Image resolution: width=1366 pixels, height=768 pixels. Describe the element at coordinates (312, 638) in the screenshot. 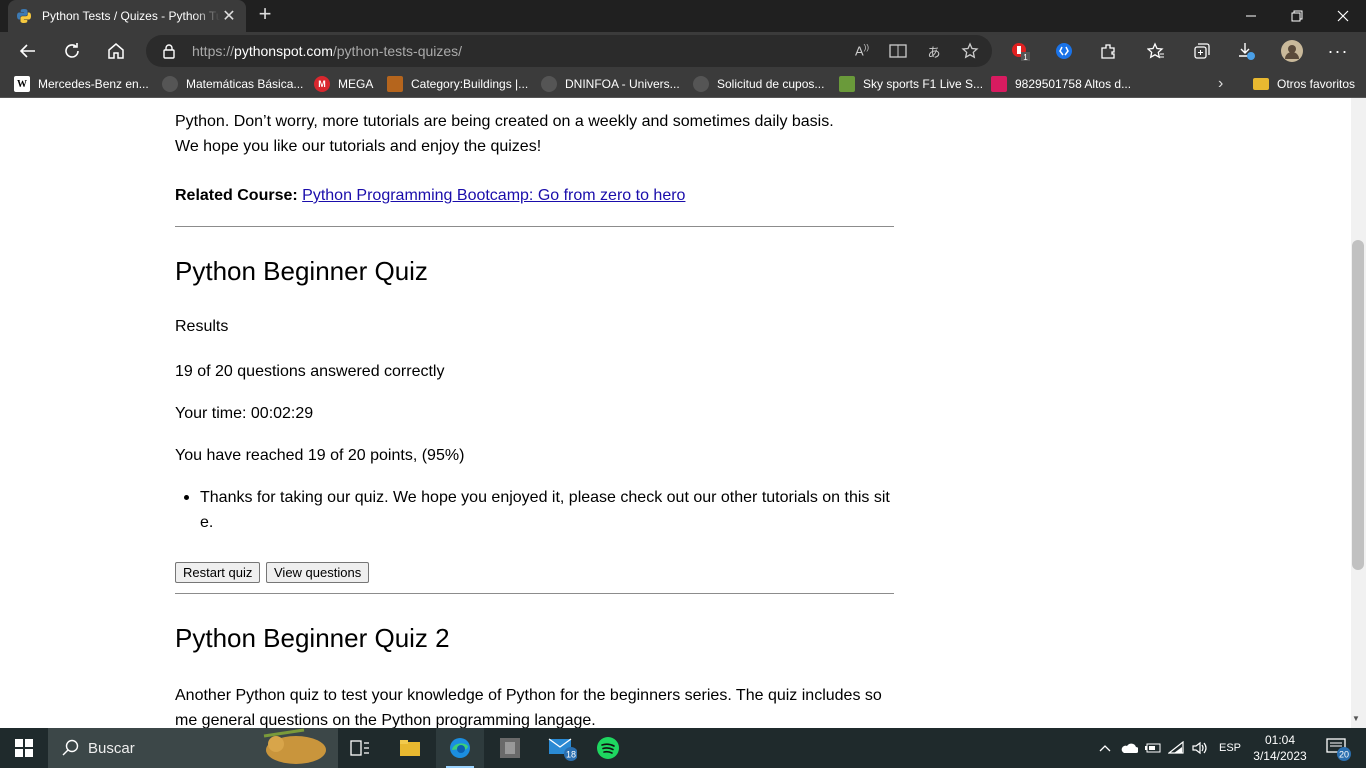

I see `quiz2-title: Python Beginner Quiz 2` at that location.